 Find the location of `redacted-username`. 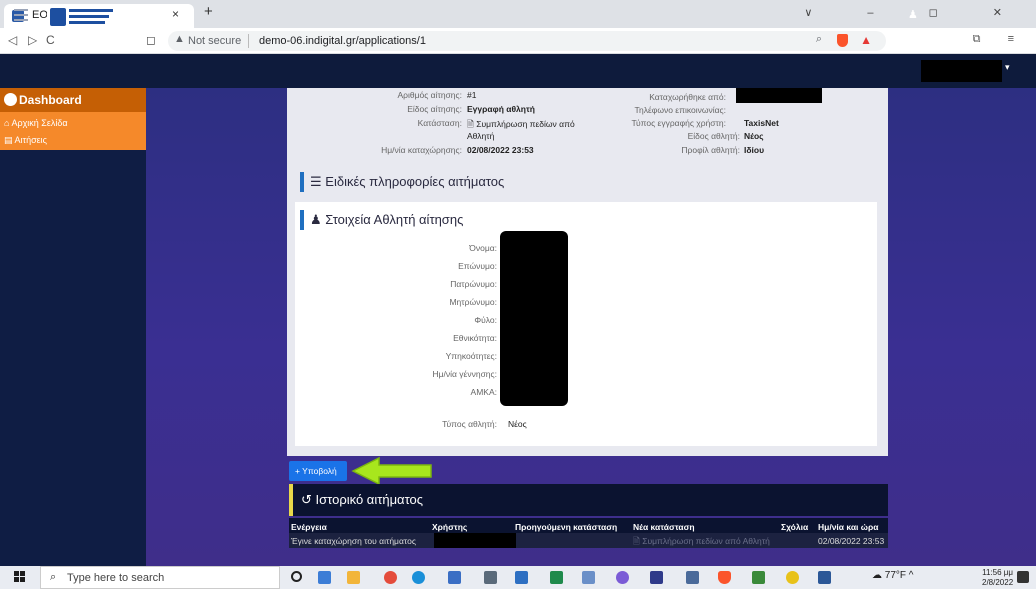

redacted-username is located at coordinates (961, 71).